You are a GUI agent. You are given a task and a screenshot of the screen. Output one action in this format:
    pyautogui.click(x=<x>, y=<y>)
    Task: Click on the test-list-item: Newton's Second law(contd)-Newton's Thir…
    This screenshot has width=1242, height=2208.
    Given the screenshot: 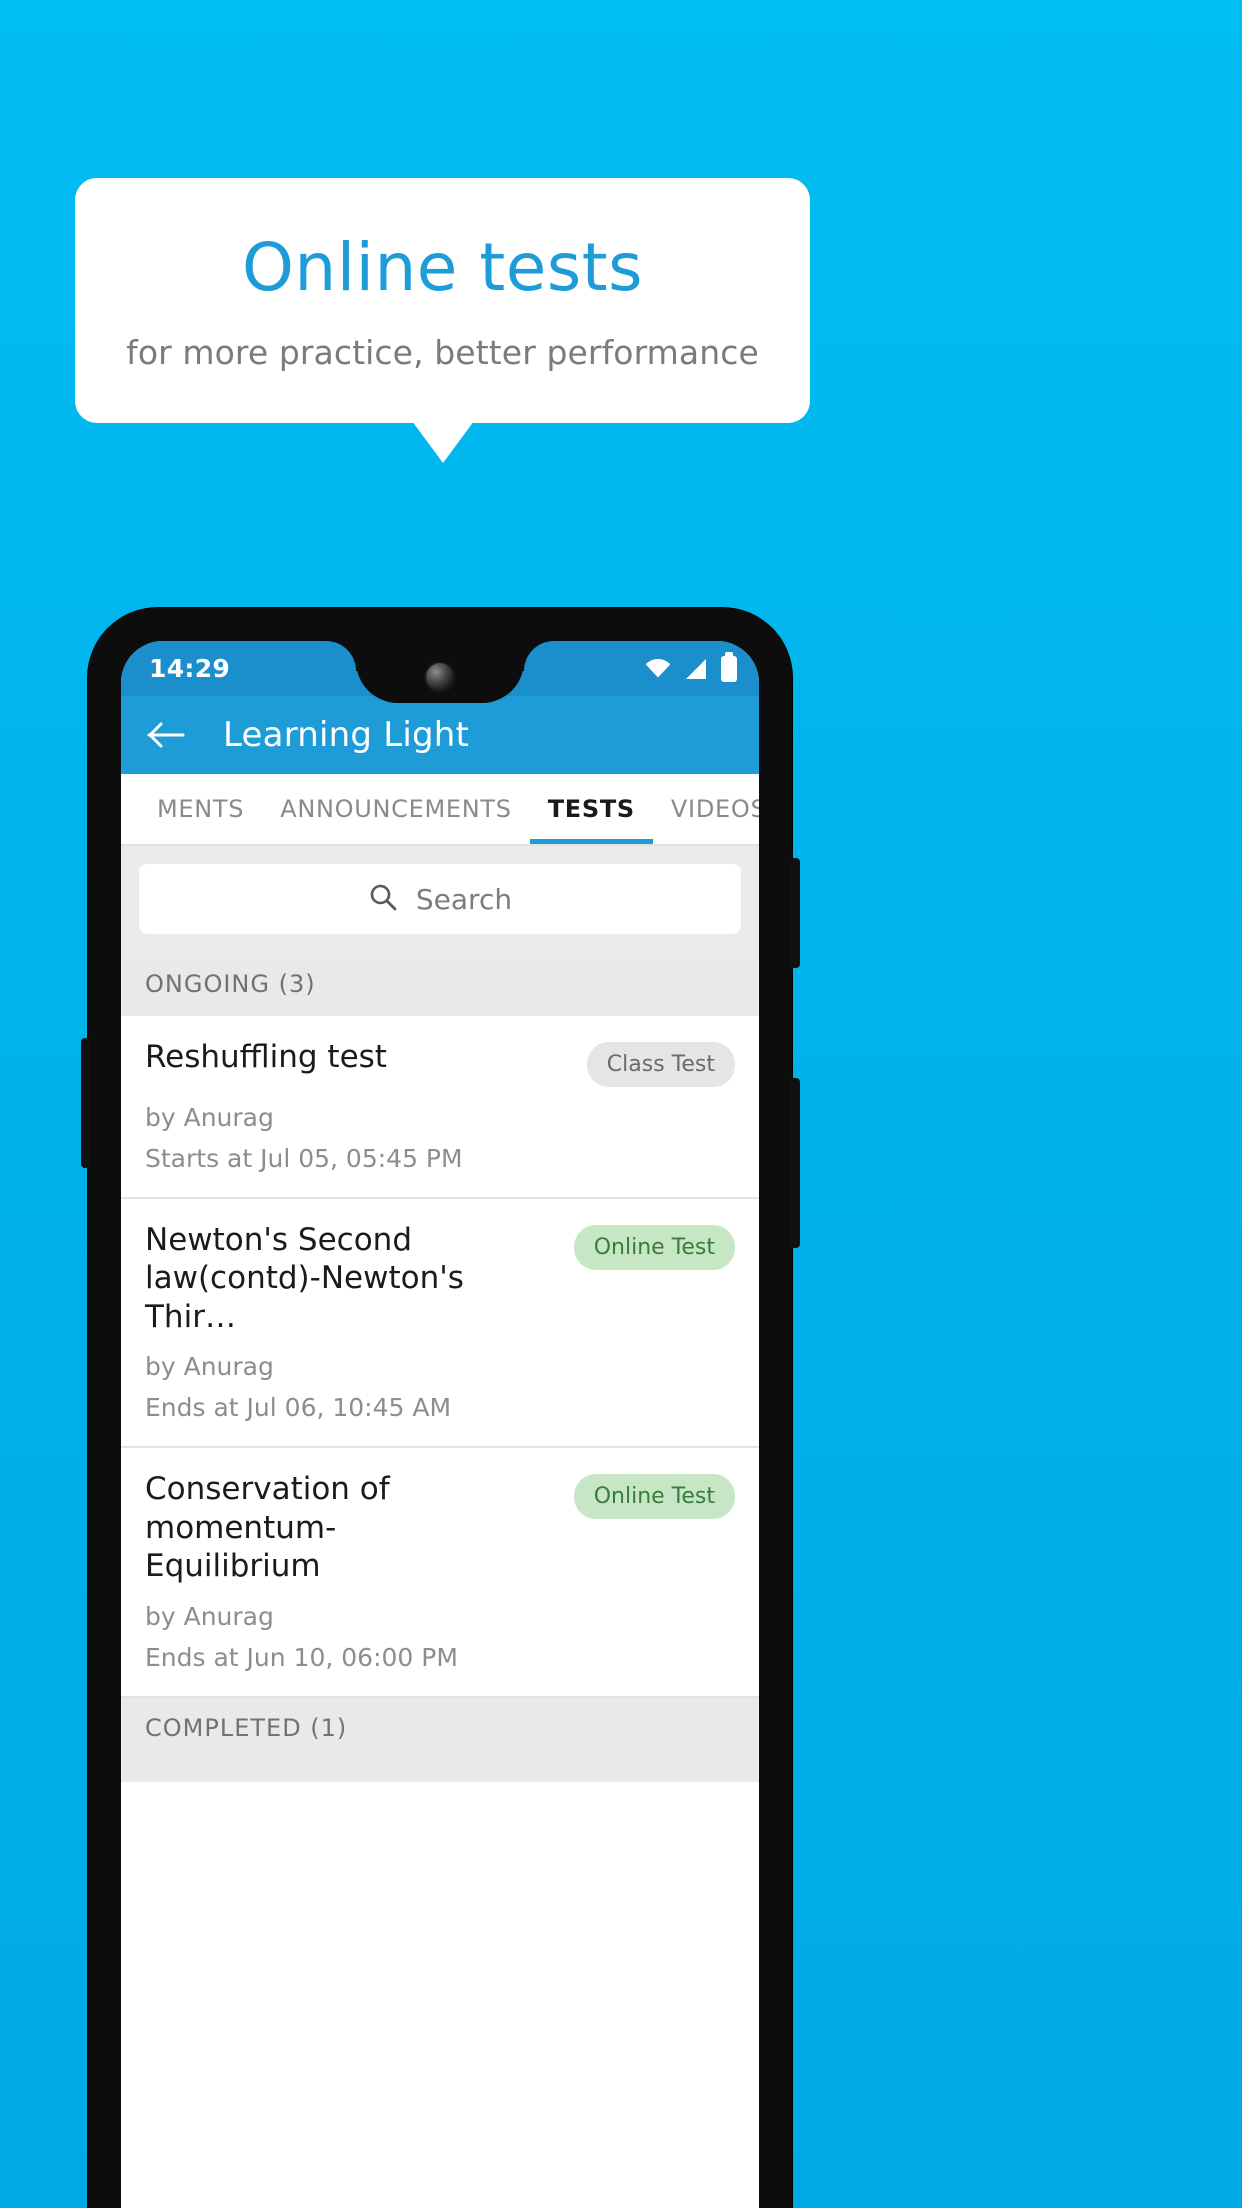 What is the action you would take?
    pyautogui.click(x=440, y=1324)
    